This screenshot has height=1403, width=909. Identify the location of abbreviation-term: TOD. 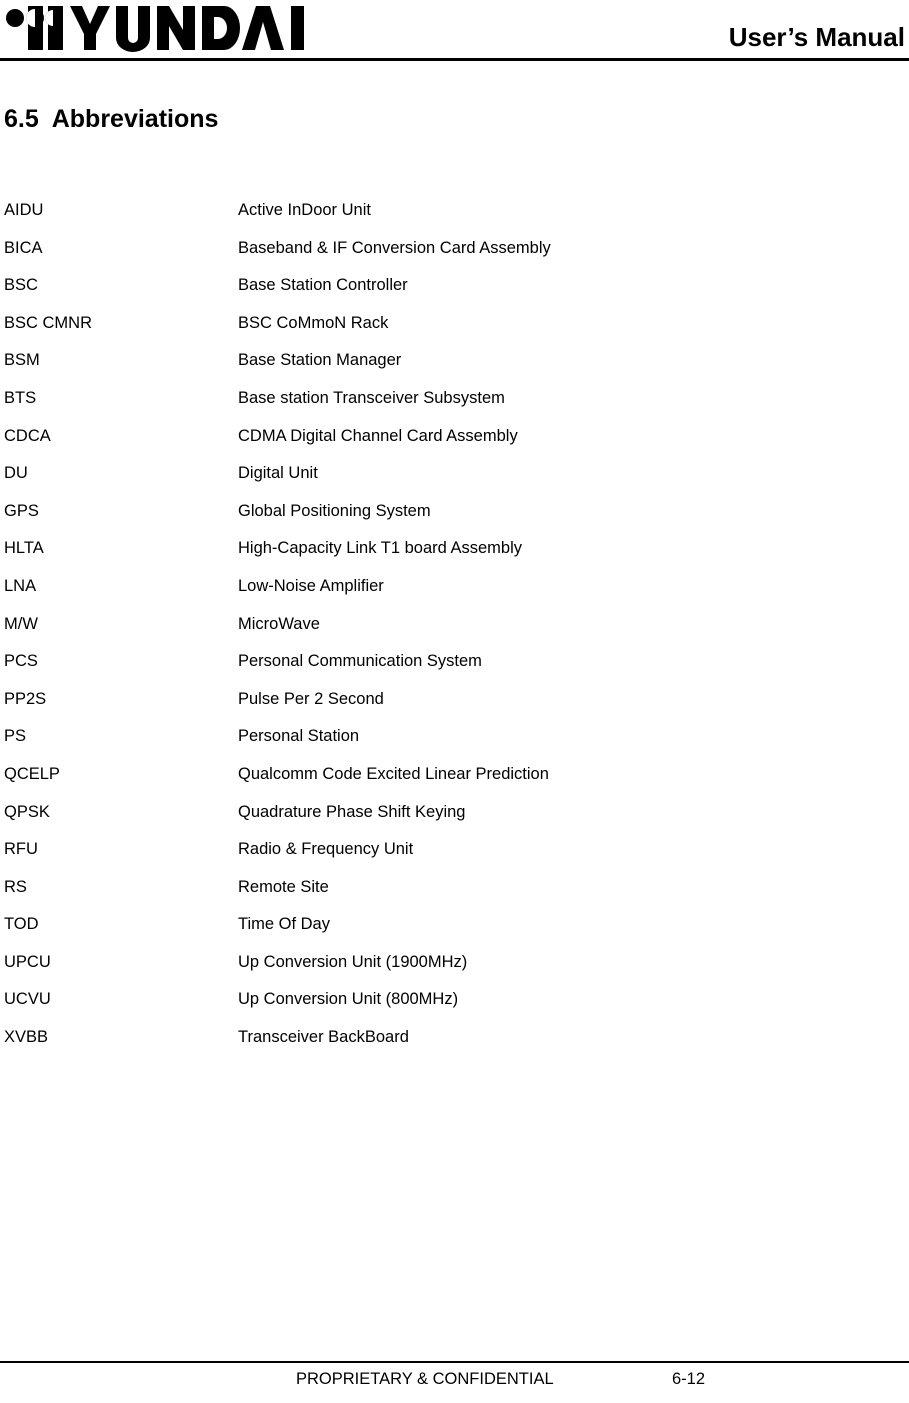
(21, 924).